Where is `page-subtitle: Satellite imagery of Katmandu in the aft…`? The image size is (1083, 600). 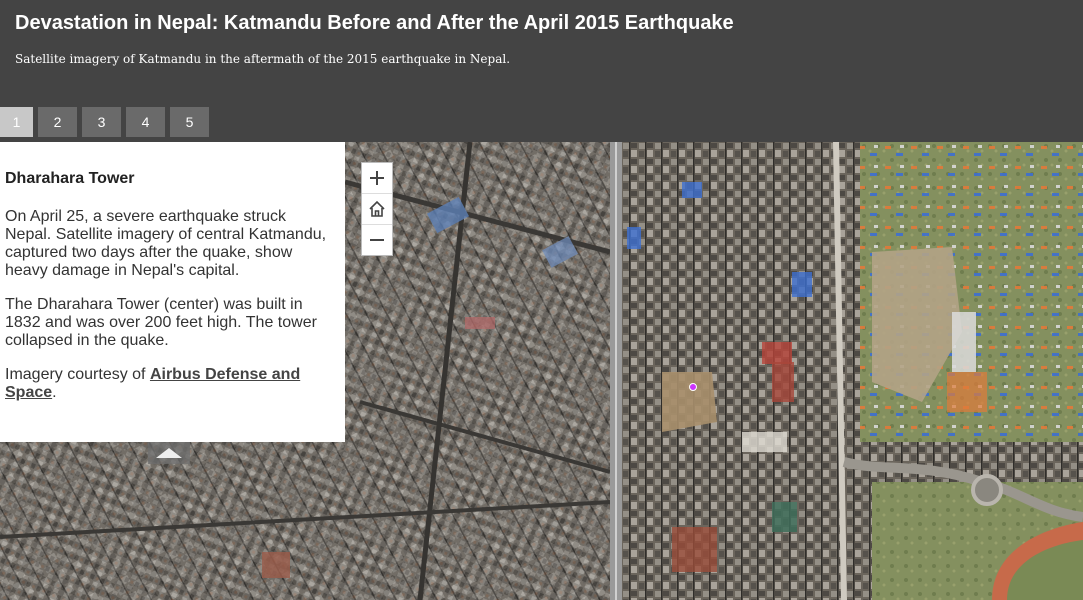 page-subtitle: Satellite imagery of Katmandu in the aft… is located at coordinates (263, 59).